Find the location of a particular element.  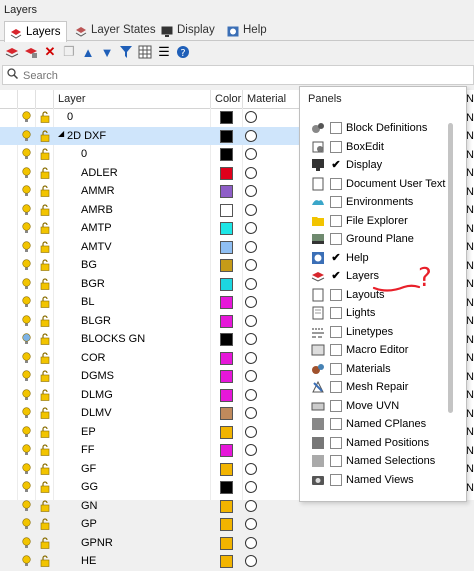

search-input is located at coordinates (243, 75).